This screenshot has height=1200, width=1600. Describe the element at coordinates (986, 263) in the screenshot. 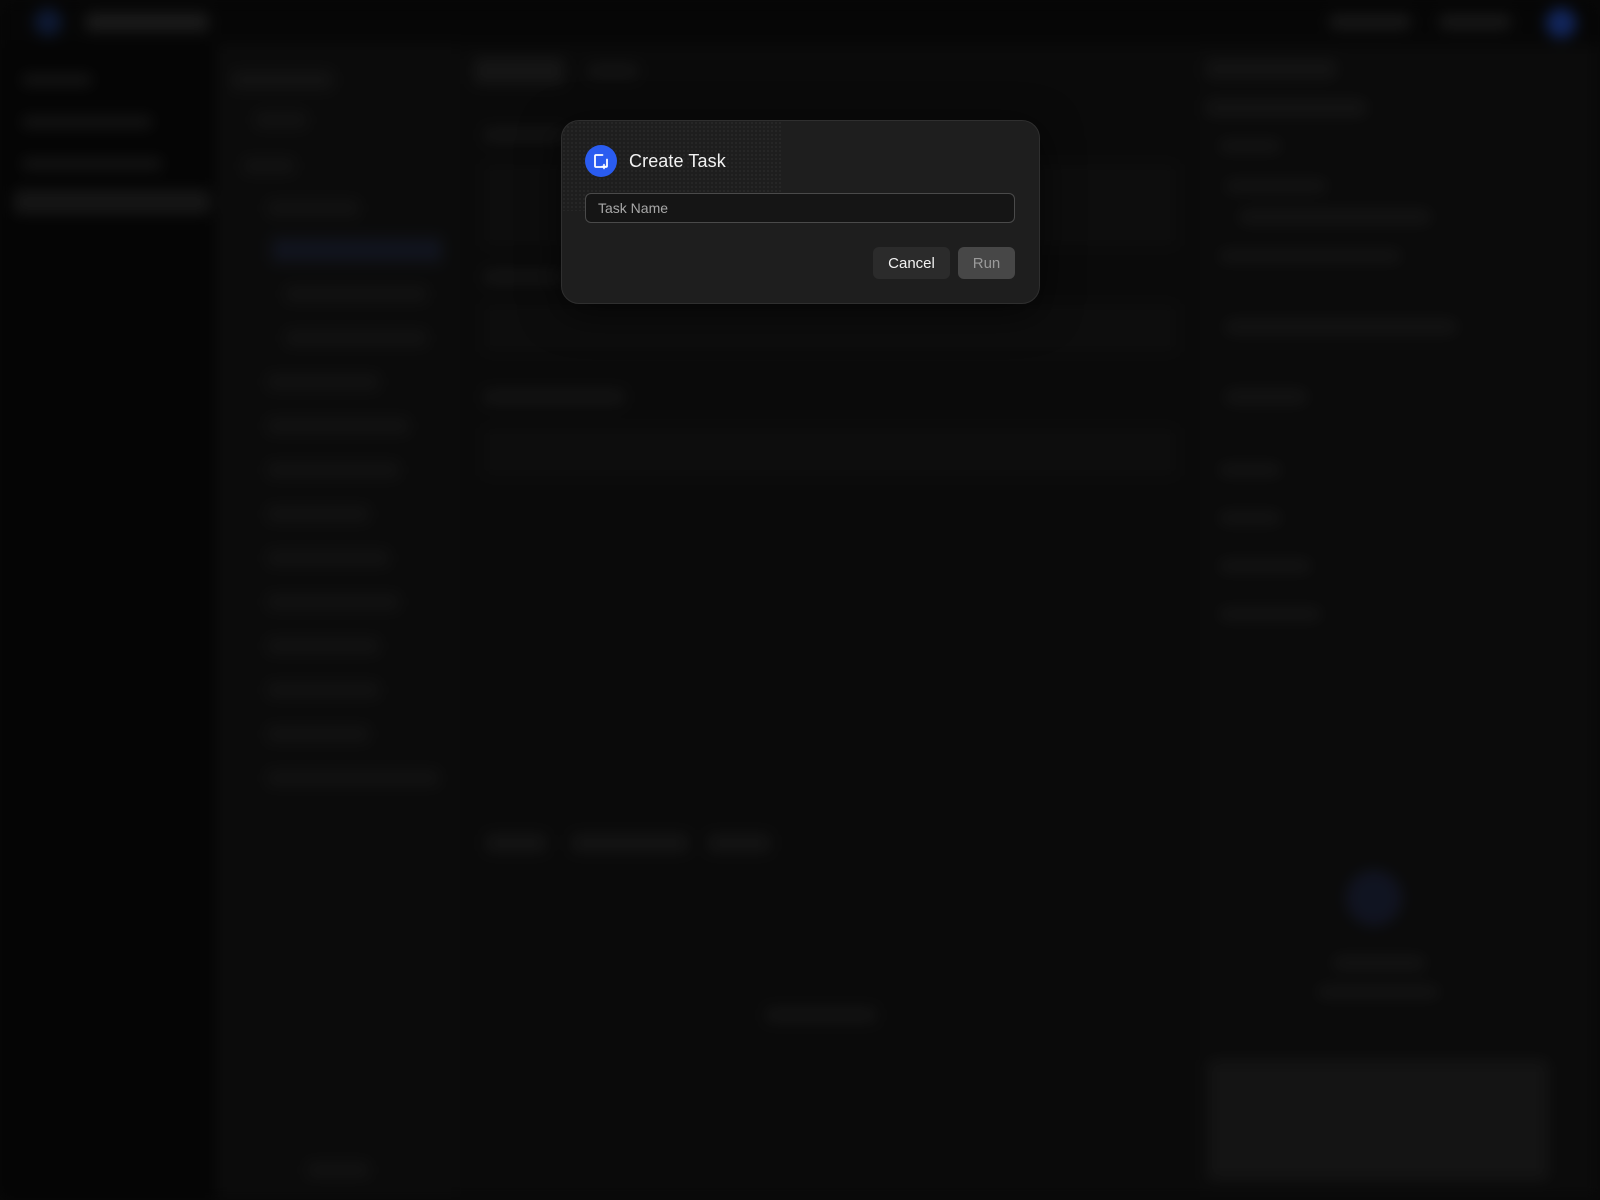

I see `run-button: Run` at that location.